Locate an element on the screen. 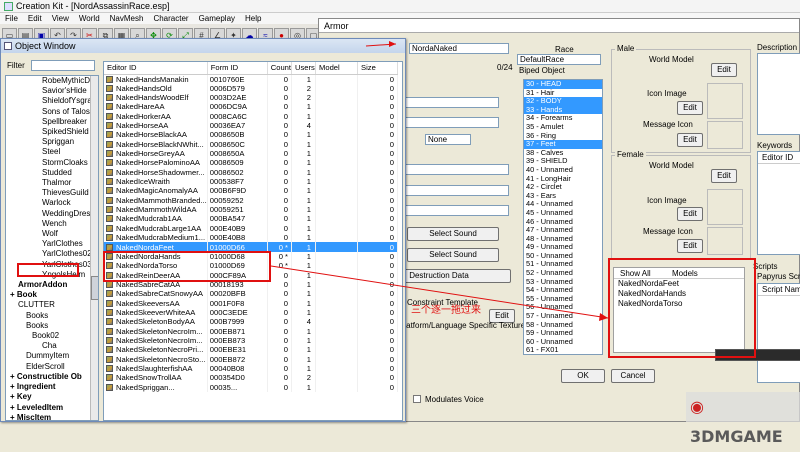 The height and width of the screenshot is (452, 800). watermark: ◉ 3DMGAME is located at coordinates (743, 419).